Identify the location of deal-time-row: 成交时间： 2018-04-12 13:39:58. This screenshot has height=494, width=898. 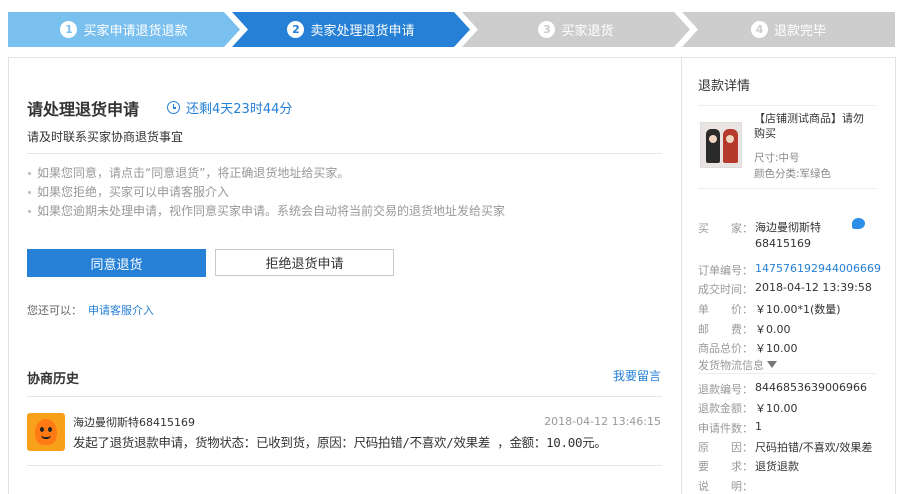
(785, 289).